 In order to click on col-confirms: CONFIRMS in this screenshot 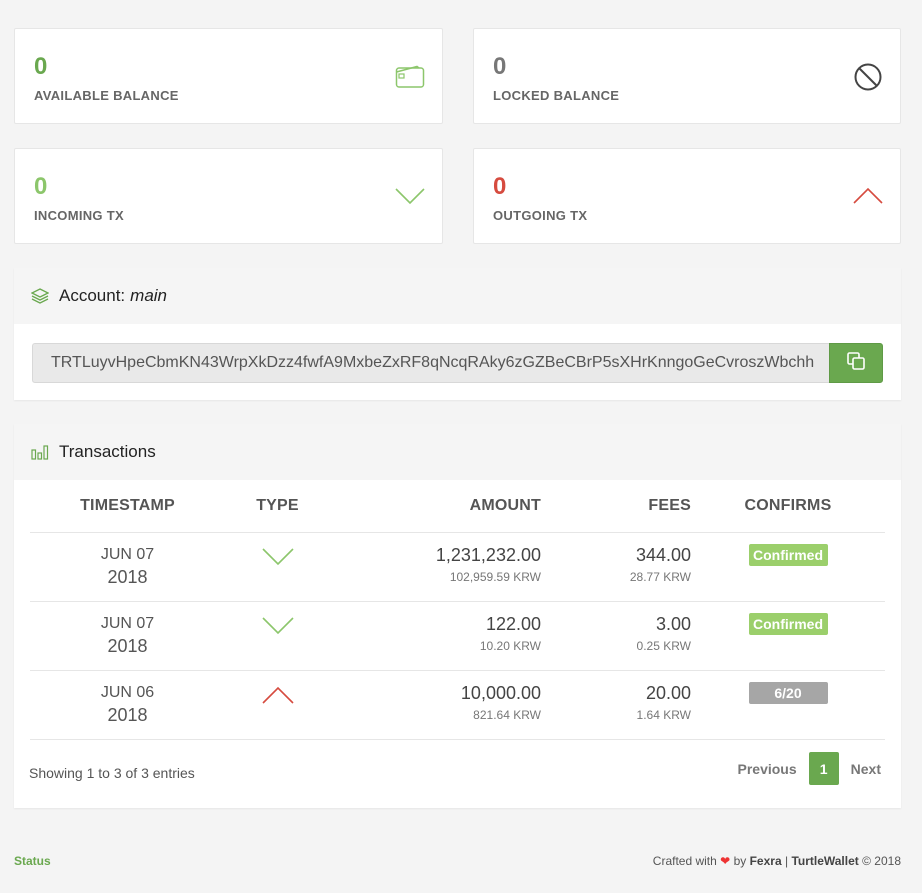, I will do `click(788, 506)`.